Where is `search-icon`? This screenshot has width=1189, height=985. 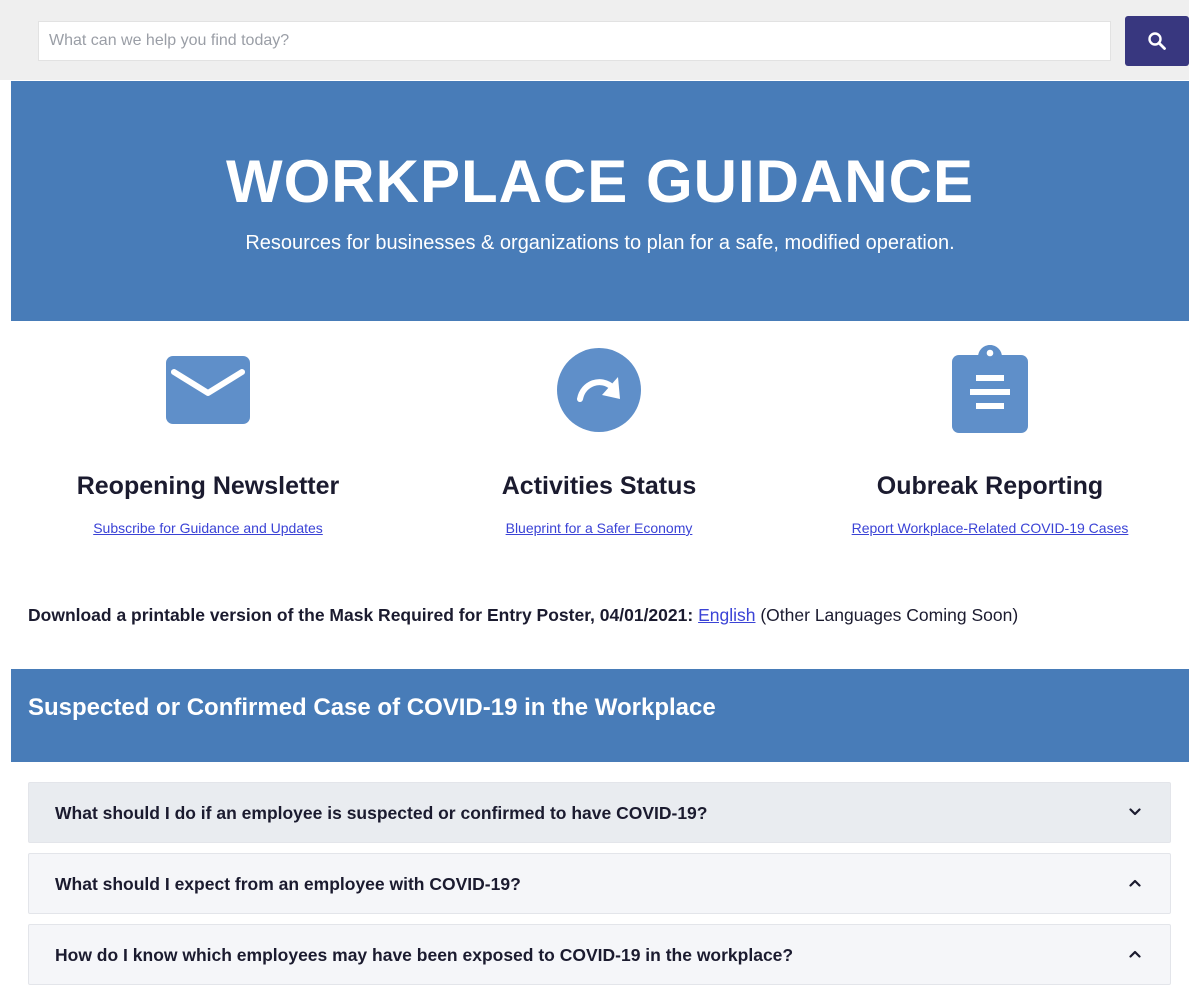
search-icon is located at coordinates (1157, 41).